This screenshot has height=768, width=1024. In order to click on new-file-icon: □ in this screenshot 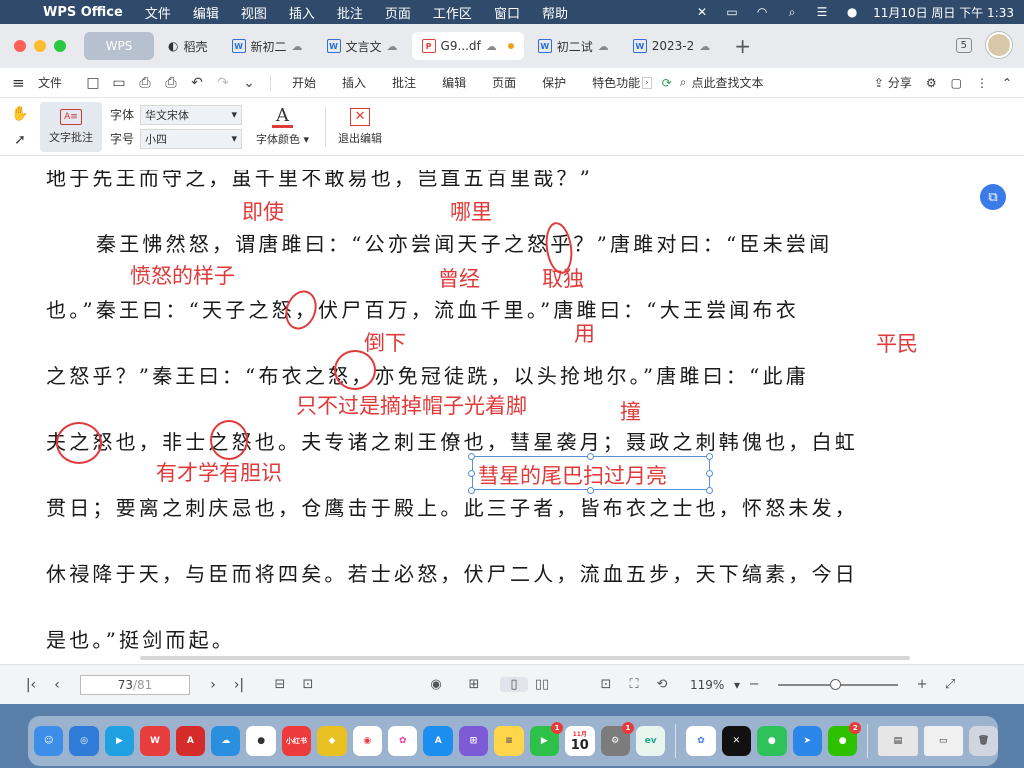, I will do `click(93, 83)`.